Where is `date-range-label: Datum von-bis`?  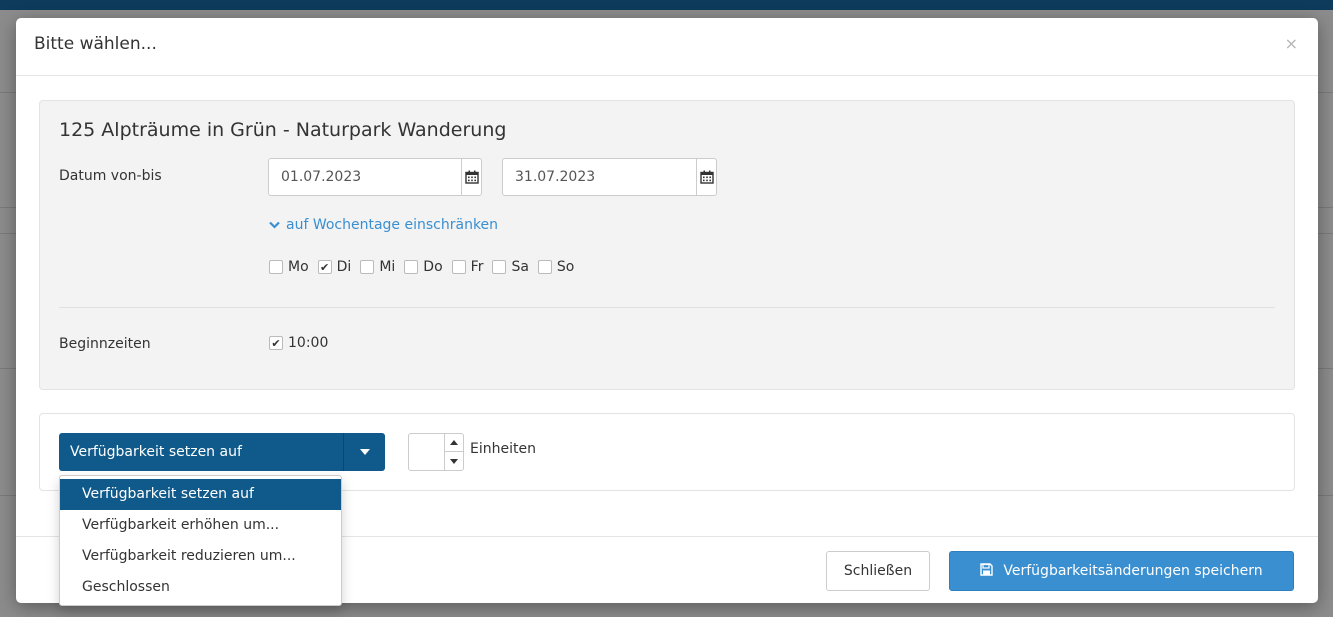 date-range-label: Datum von-bis is located at coordinates (110, 176).